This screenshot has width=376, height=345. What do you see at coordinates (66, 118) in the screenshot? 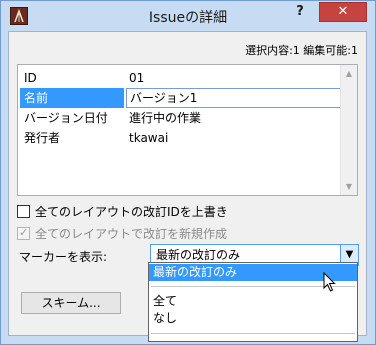
I see `property-key: バージョン日付` at bounding box center [66, 118].